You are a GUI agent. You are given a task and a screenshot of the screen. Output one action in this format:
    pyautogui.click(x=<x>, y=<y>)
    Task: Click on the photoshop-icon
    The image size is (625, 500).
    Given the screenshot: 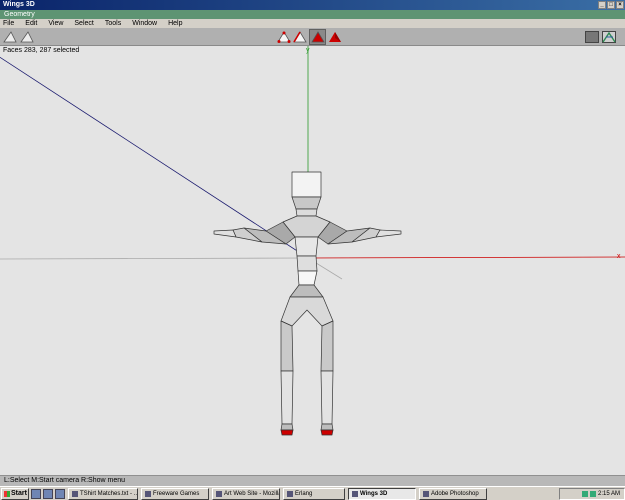 What is the action you would take?
    pyautogui.click(x=426, y=493)
    